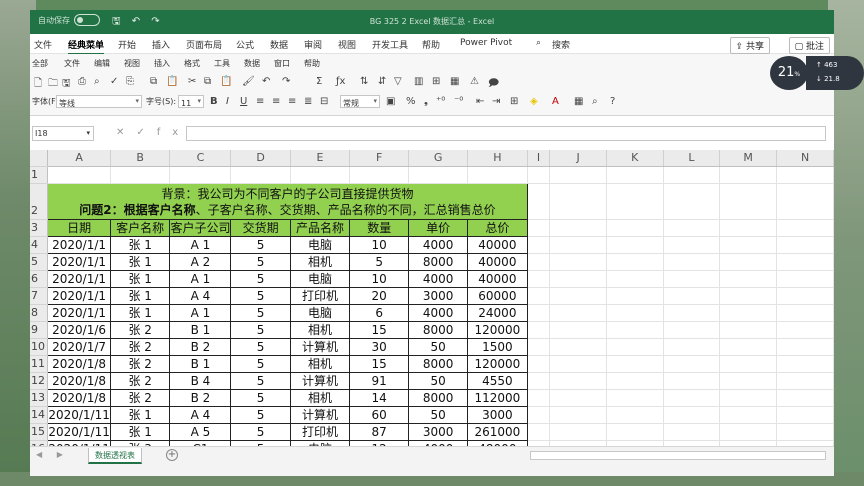  Describe the element at coordinates (364, 81) in the screenshot. I see `sort-ascending-icon: ⇅` at that location.